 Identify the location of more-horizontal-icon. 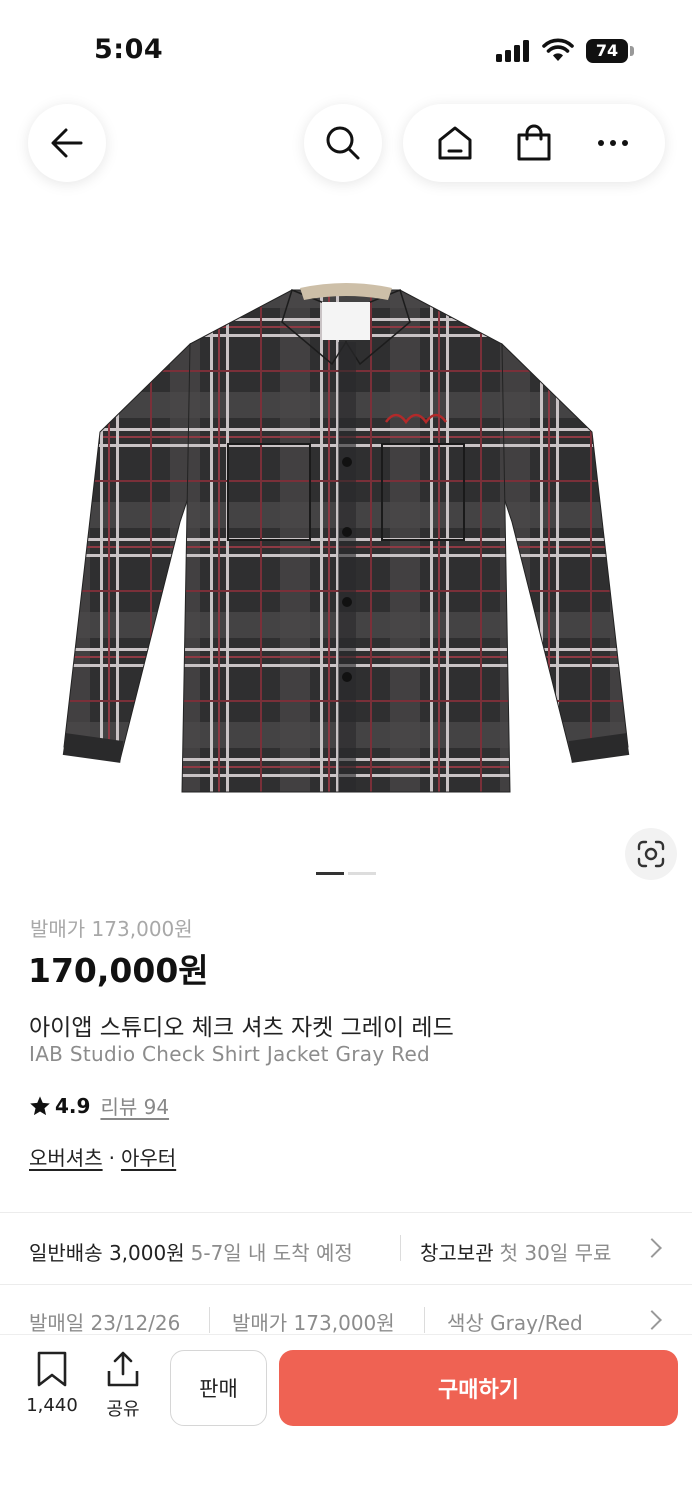
(613, 143).